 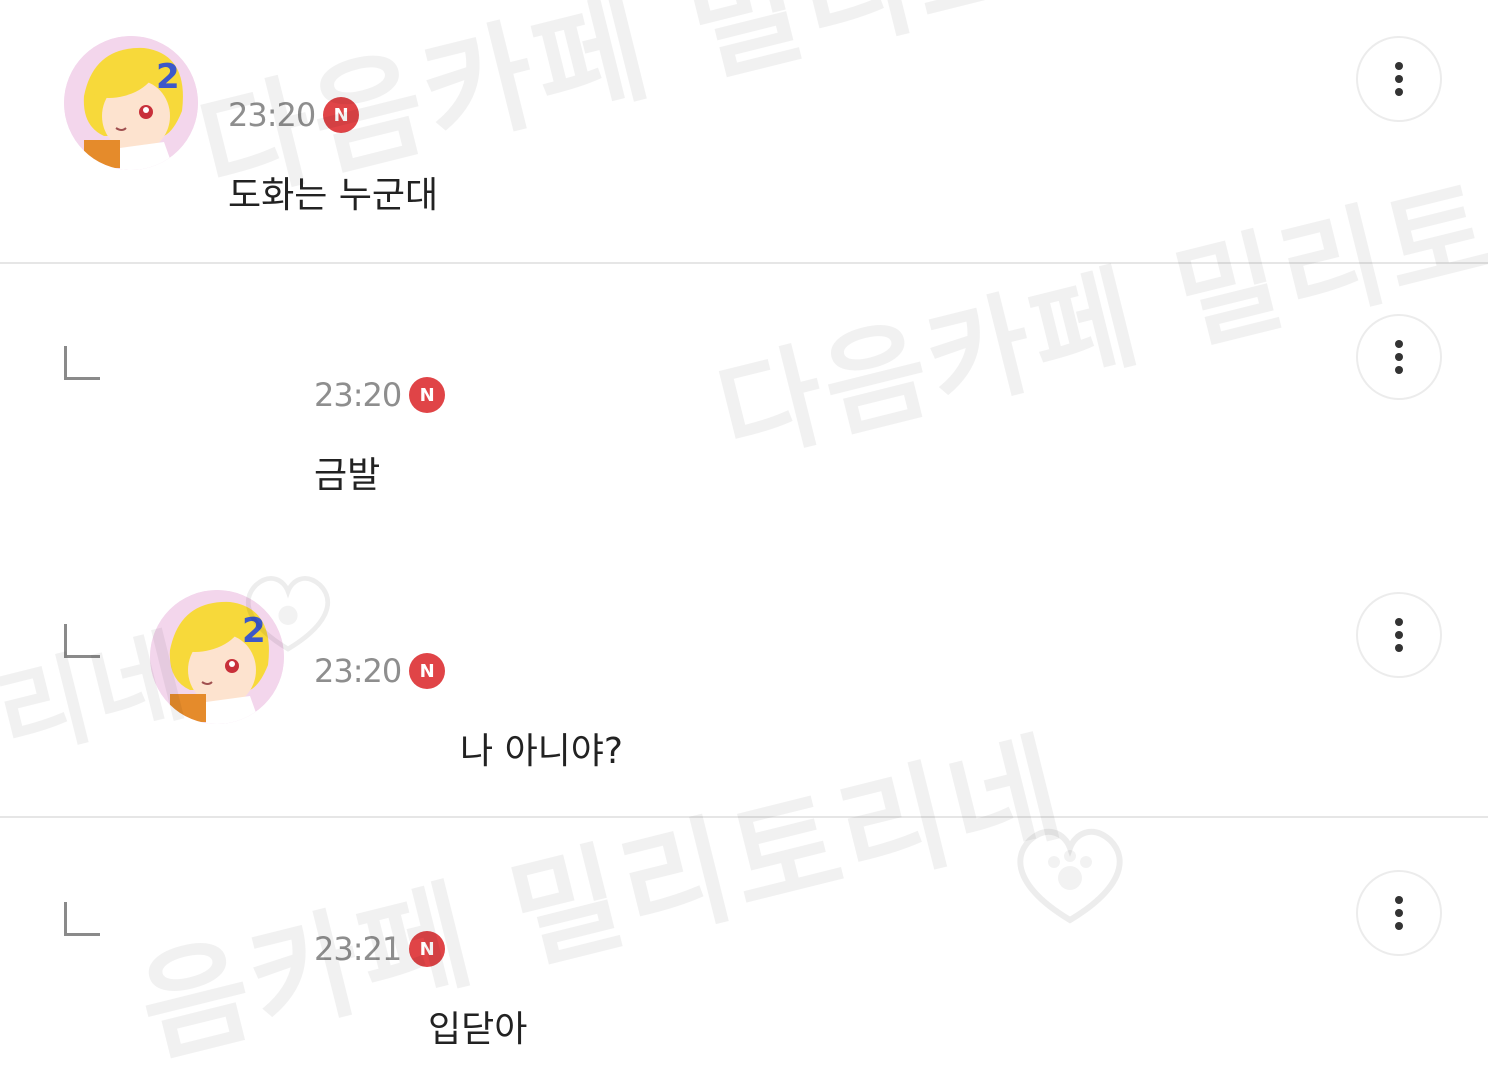 What do you see at coordinates (358, 949) in the screenshot?
I see `comment-time: 23:21` at bounding box center [358, 949].